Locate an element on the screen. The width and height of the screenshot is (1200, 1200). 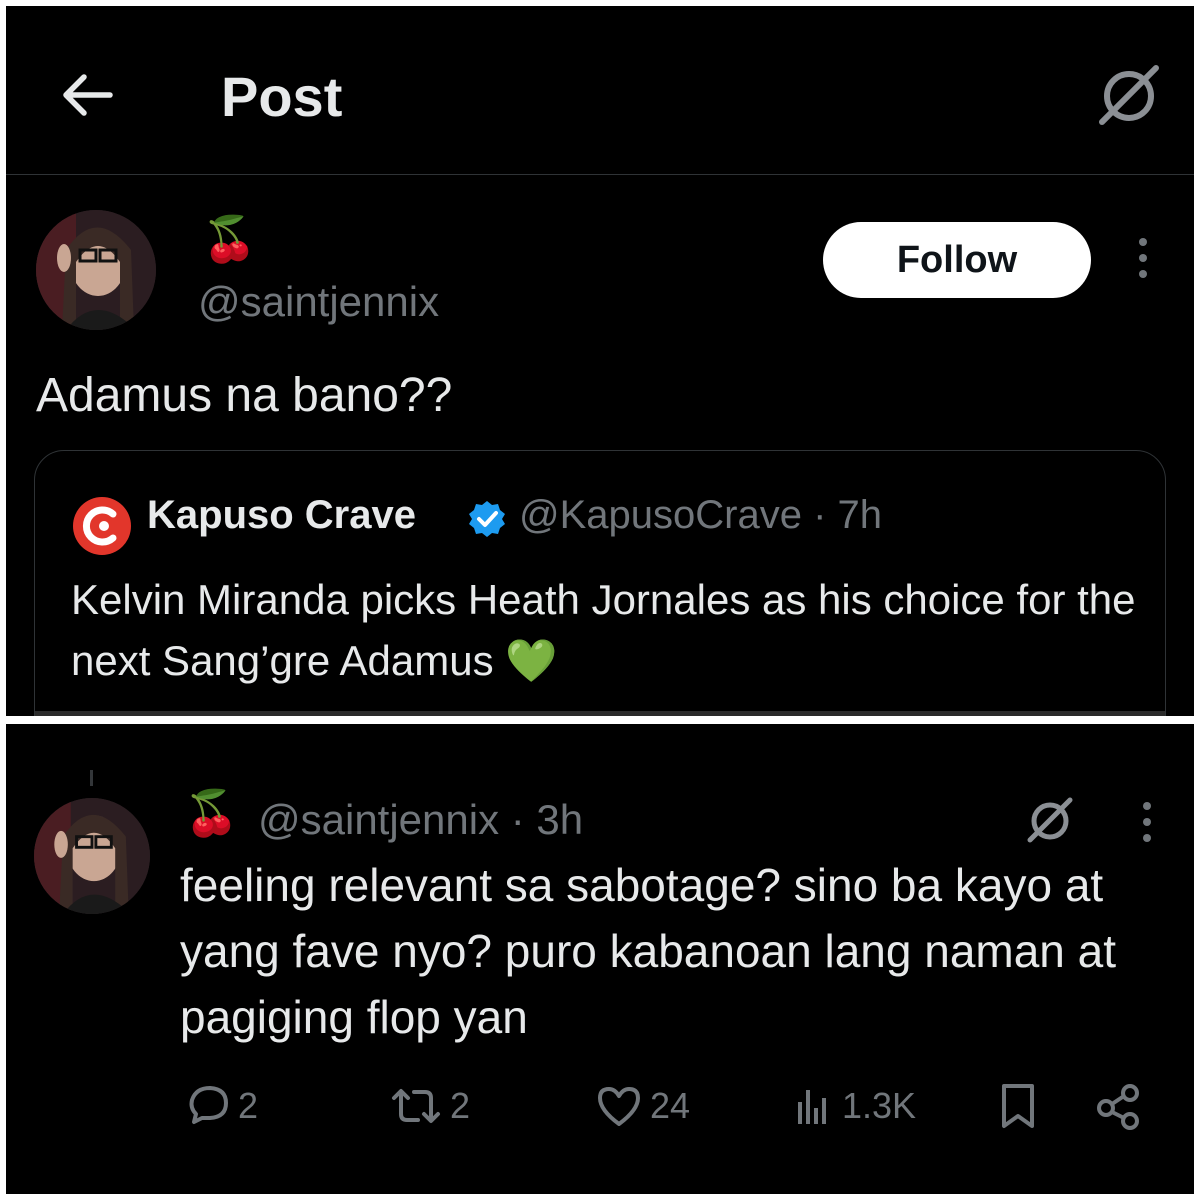
post-text: Adamus na bano?? is located at coordinates (244, 395).